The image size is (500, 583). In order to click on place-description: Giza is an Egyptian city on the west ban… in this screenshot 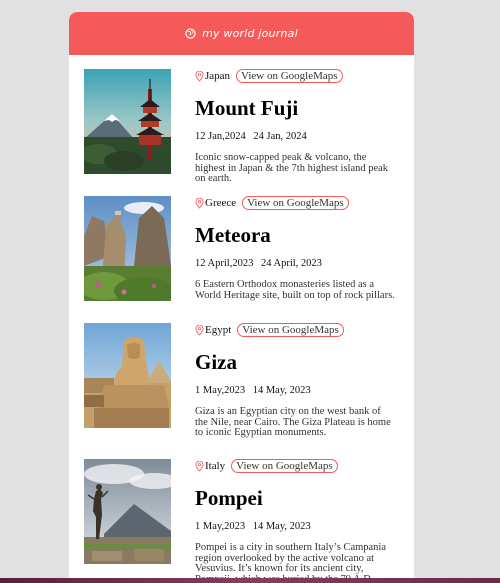, I will do `click(293, 422)`.